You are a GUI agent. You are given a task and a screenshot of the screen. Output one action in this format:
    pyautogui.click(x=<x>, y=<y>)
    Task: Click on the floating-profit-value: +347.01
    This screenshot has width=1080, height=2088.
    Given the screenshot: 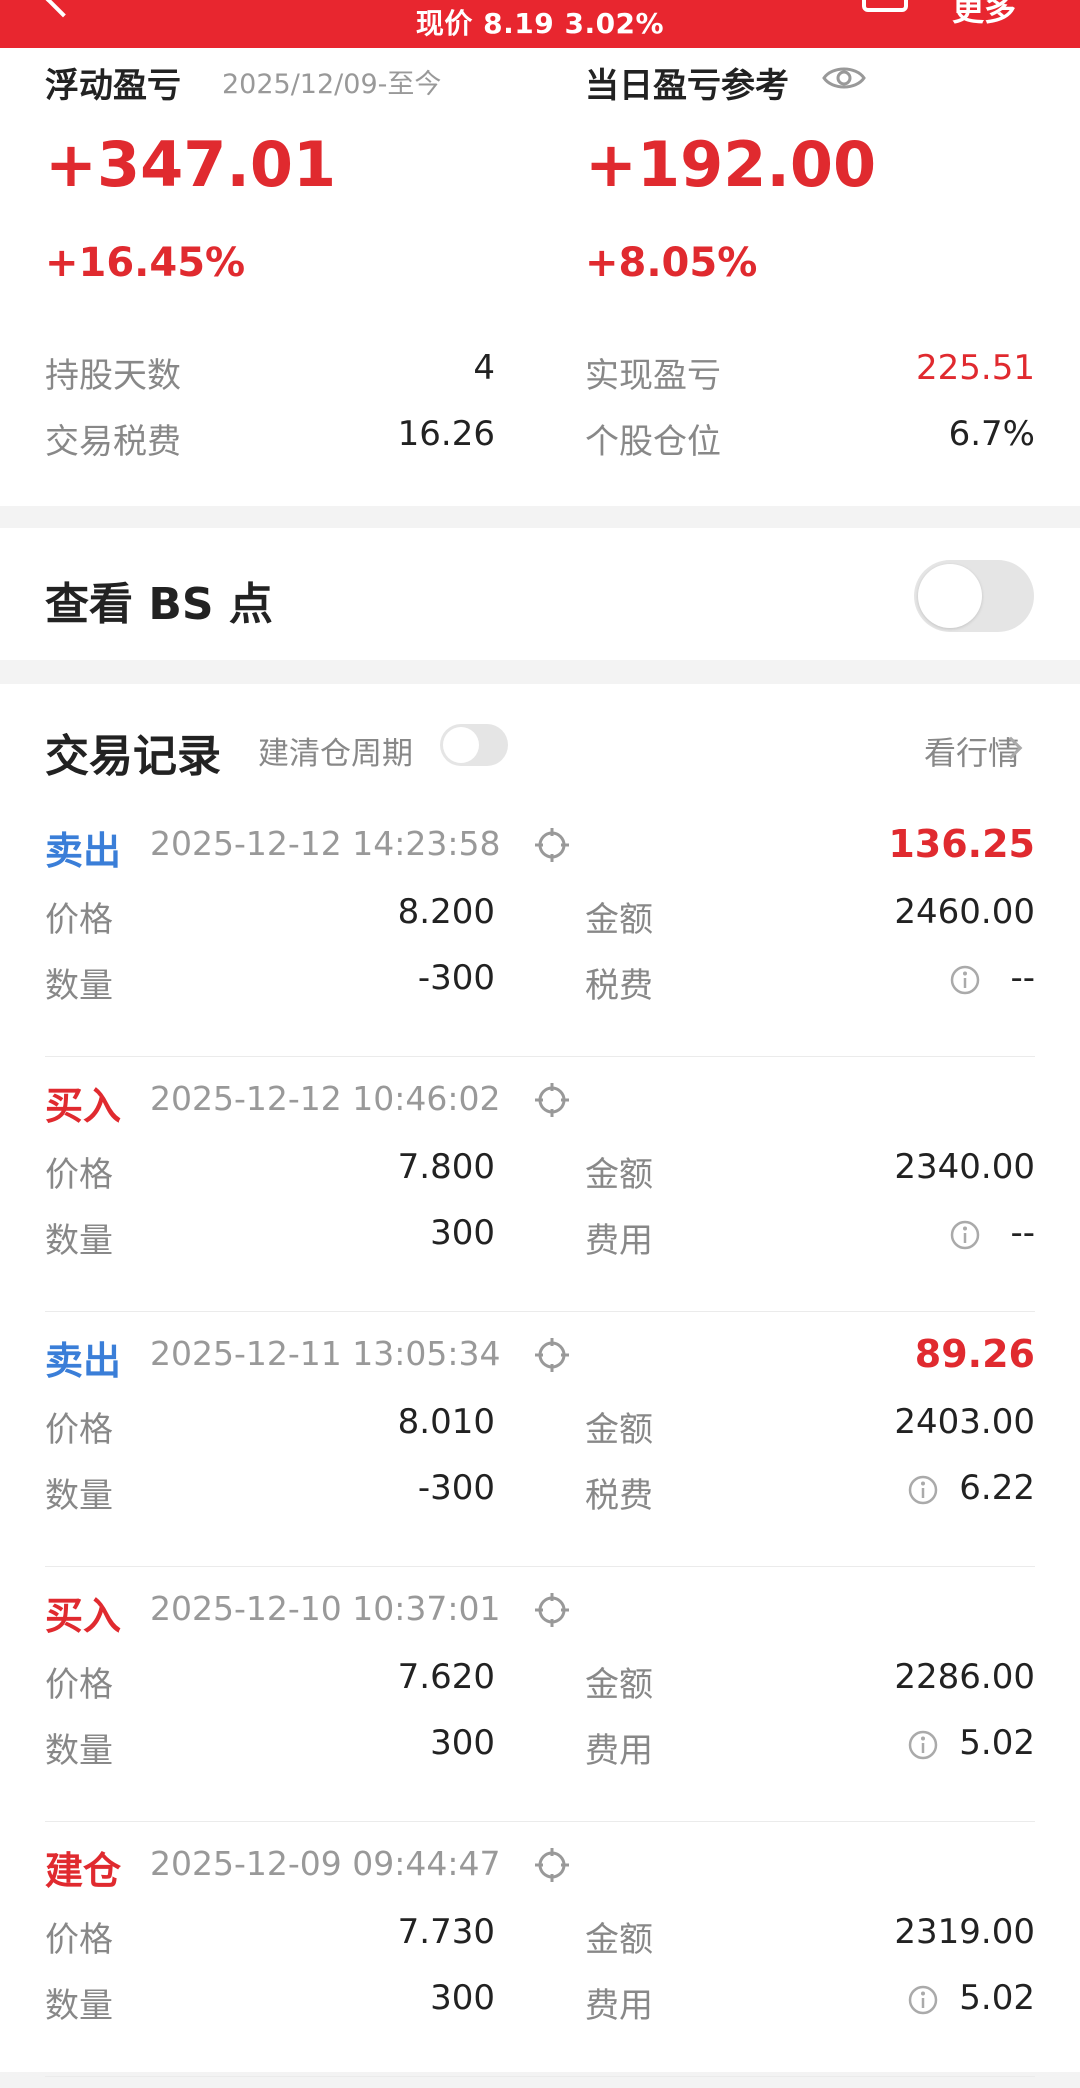 What is the action you would take?
    pyautogui.click(x=191, y=164)
    